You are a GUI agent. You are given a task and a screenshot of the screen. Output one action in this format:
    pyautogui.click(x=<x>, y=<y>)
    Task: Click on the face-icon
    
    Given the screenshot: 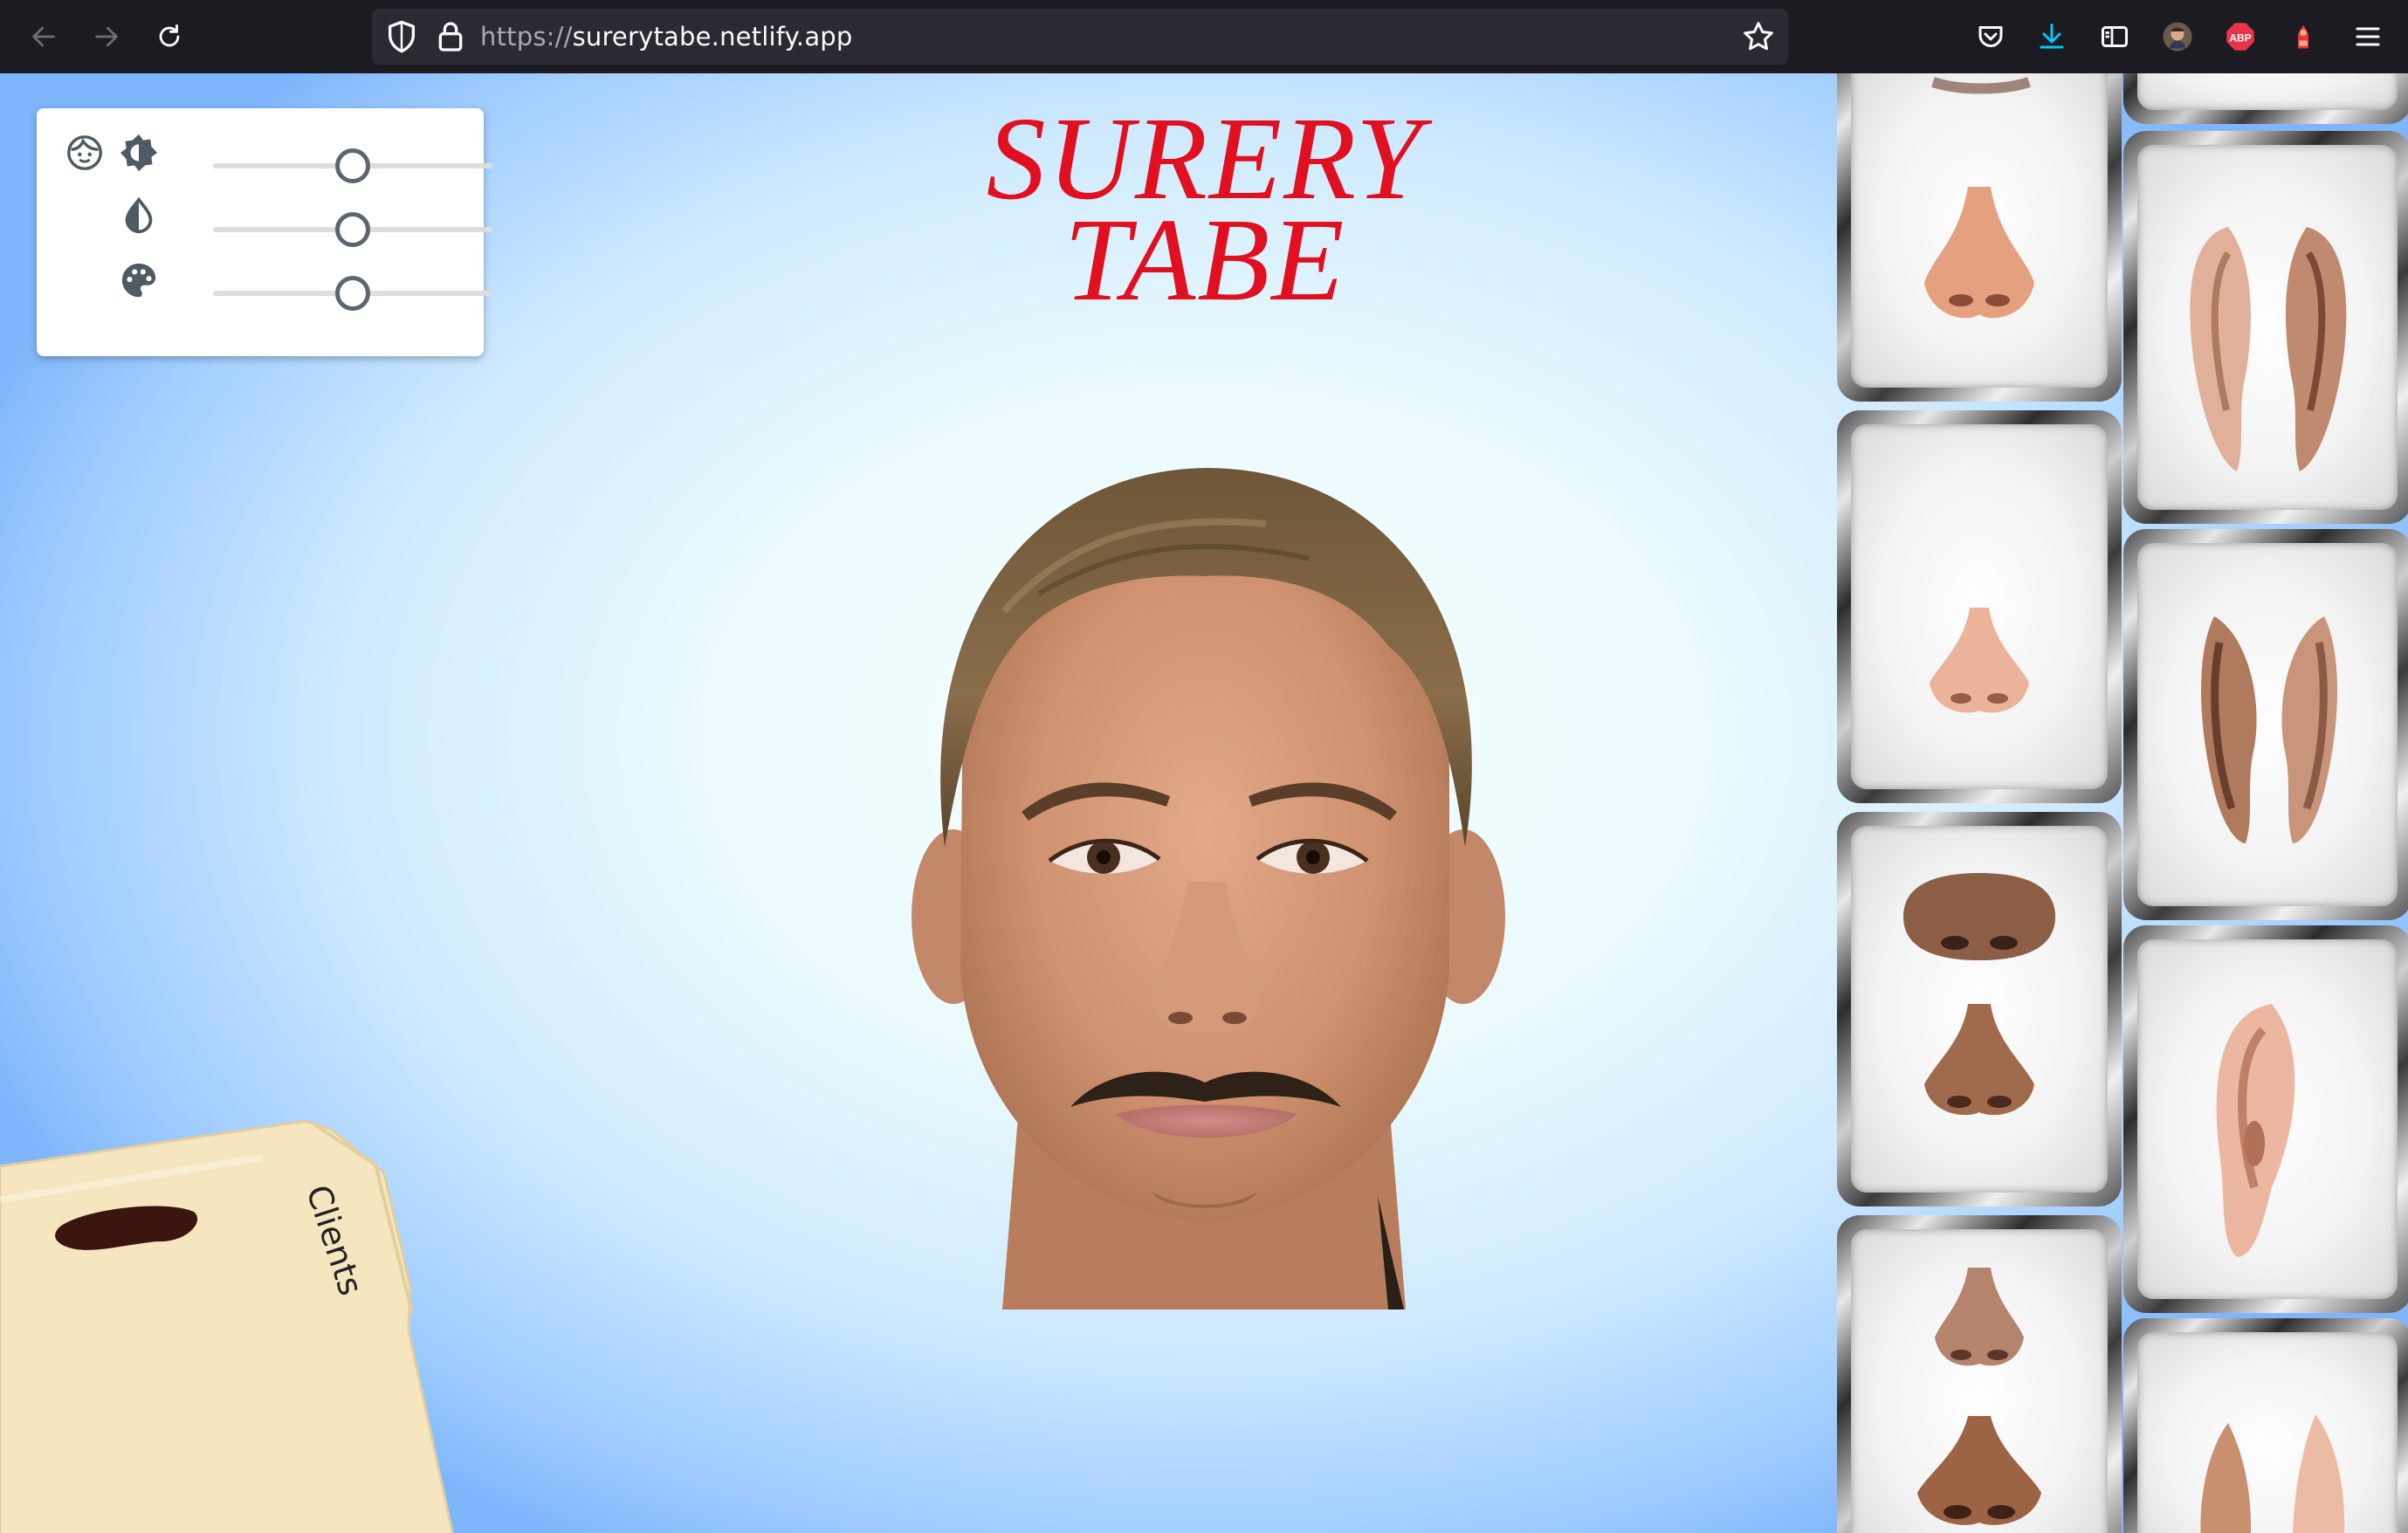 What is the action you would take?
    pyautogui.click(x=84, y=152)
    